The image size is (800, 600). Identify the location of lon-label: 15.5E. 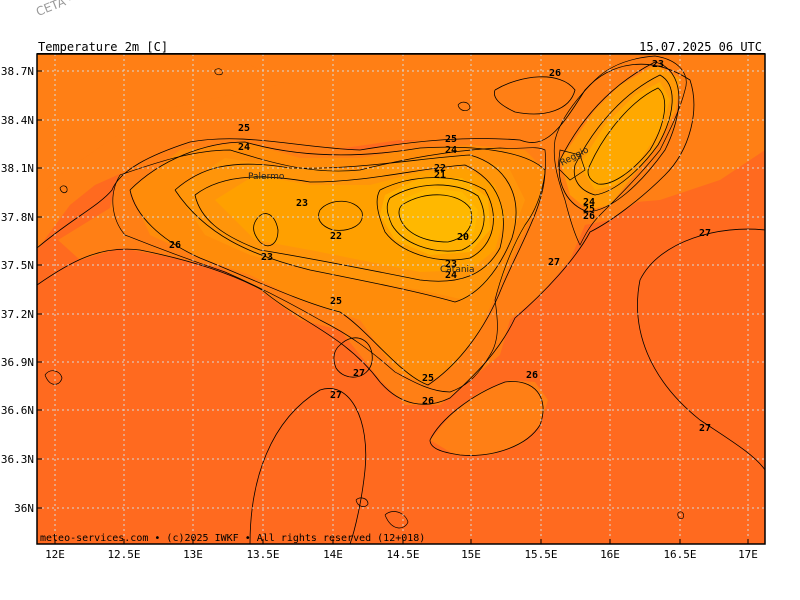
(540, 554).